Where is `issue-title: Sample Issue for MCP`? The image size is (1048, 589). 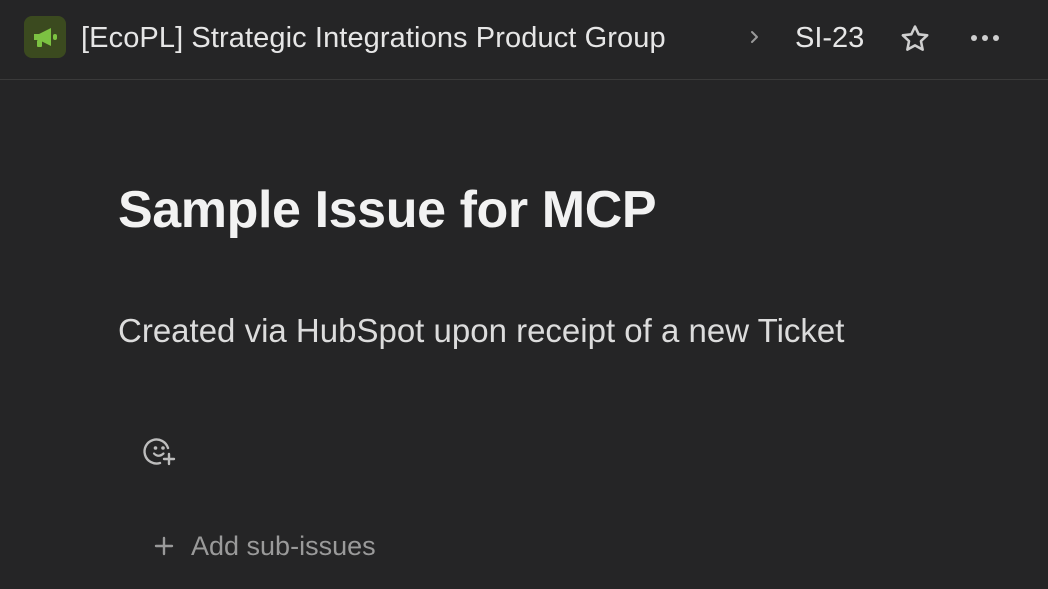
issue-title: Sample Issue for MCP is located at coordinates (387, 210).